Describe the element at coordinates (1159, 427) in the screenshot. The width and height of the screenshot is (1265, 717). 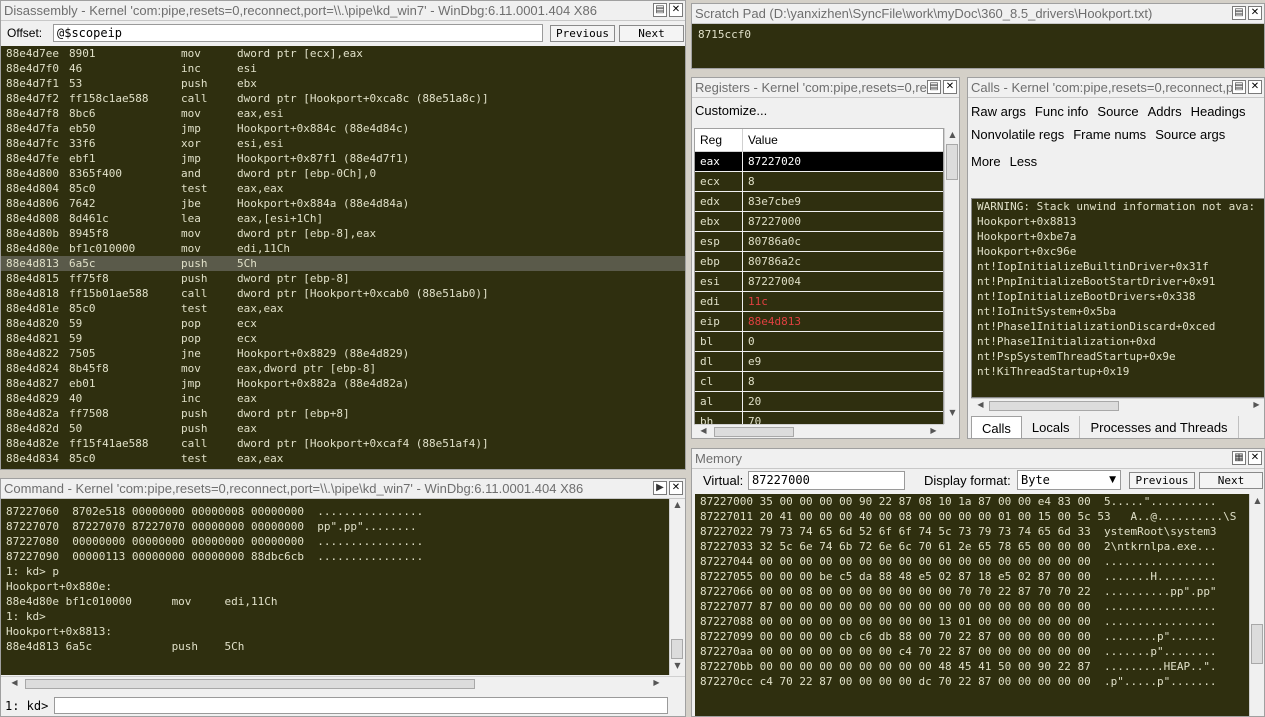
I see `tab-processes-and-threads: Processes and Threads` at that location.